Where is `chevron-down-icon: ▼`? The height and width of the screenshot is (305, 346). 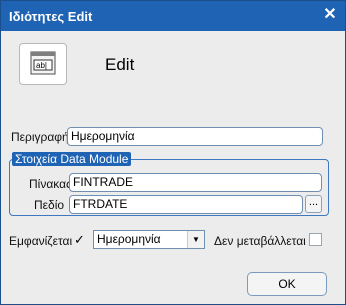 chevron-down-icon: ▼ is located at coordinates (195, 239).